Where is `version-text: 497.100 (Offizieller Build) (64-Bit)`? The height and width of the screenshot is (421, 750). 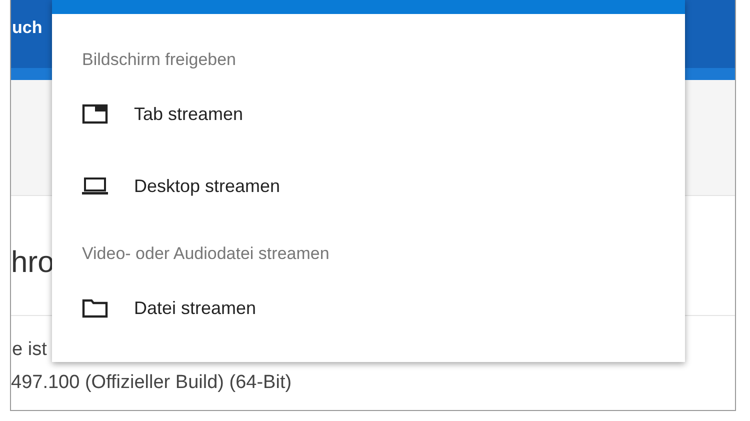
version-text: 497.100 (Offizieller Build) (64-Bit) is located at coordinates (152, 382).